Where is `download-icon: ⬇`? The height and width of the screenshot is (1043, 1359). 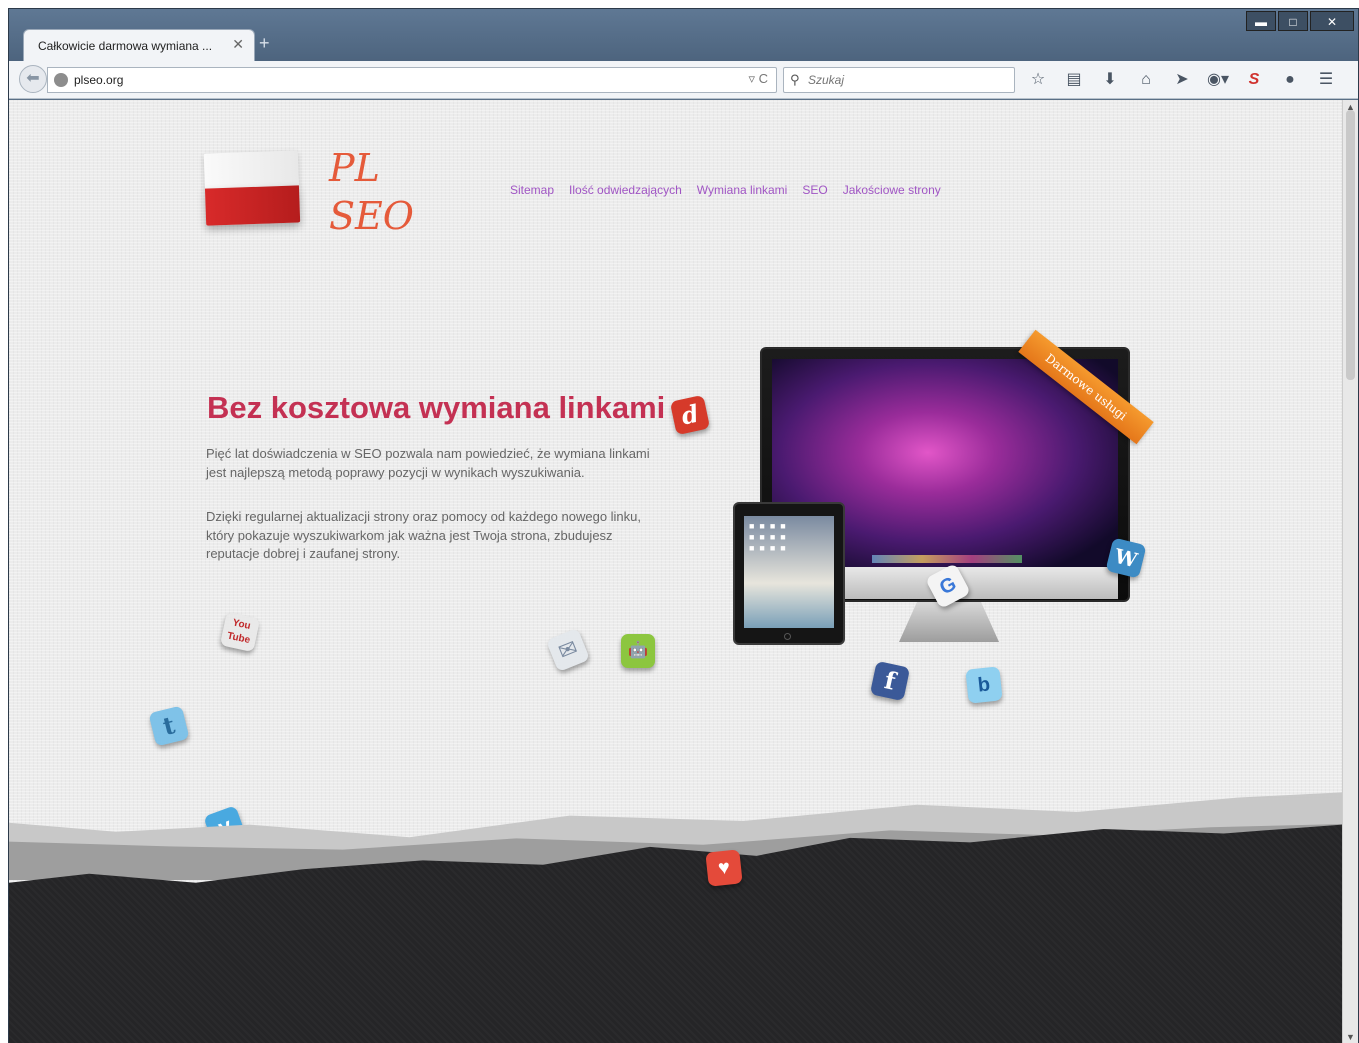
download-icon: ⬇ is located at coordinates (1110, 80).